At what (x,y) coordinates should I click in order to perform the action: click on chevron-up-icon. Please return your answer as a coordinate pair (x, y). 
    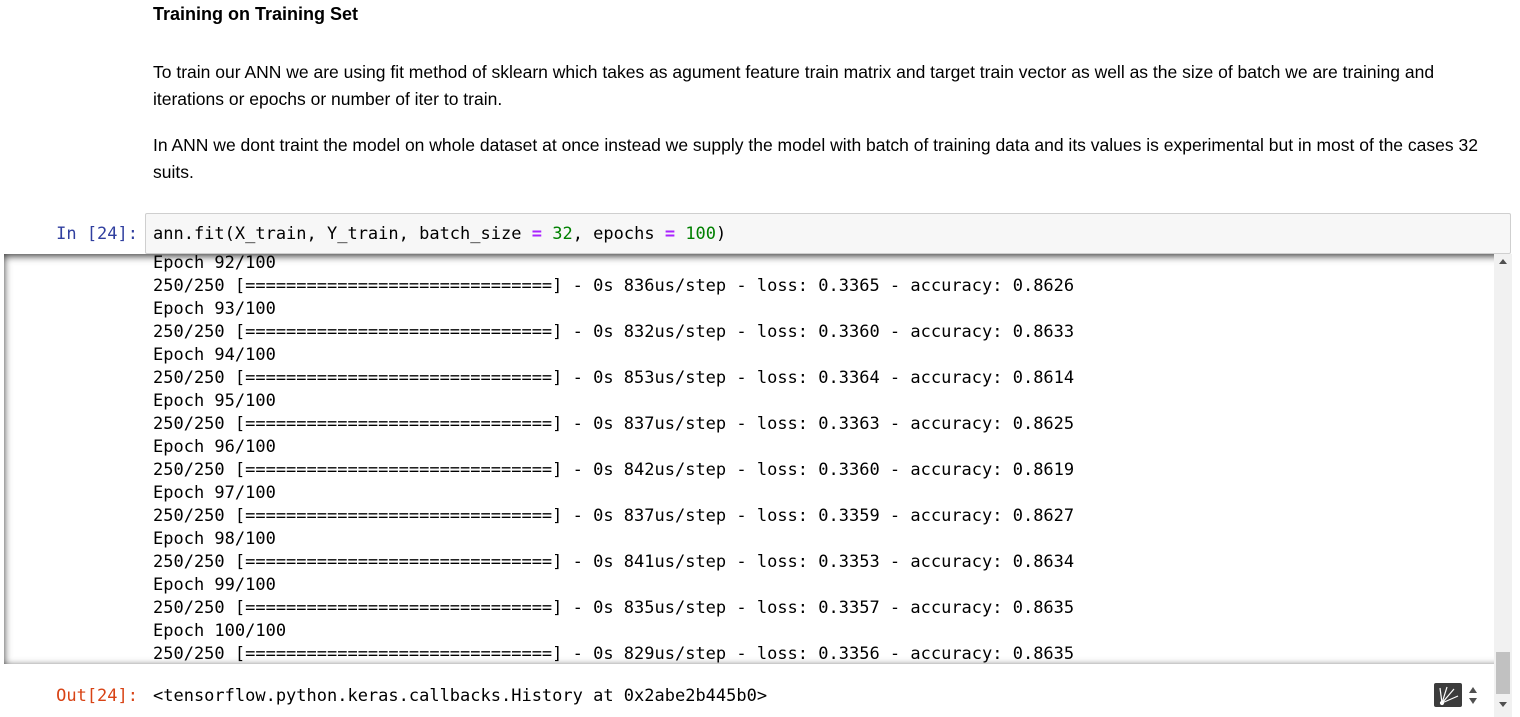
    Looking at the image, I should click on (1473, 690).